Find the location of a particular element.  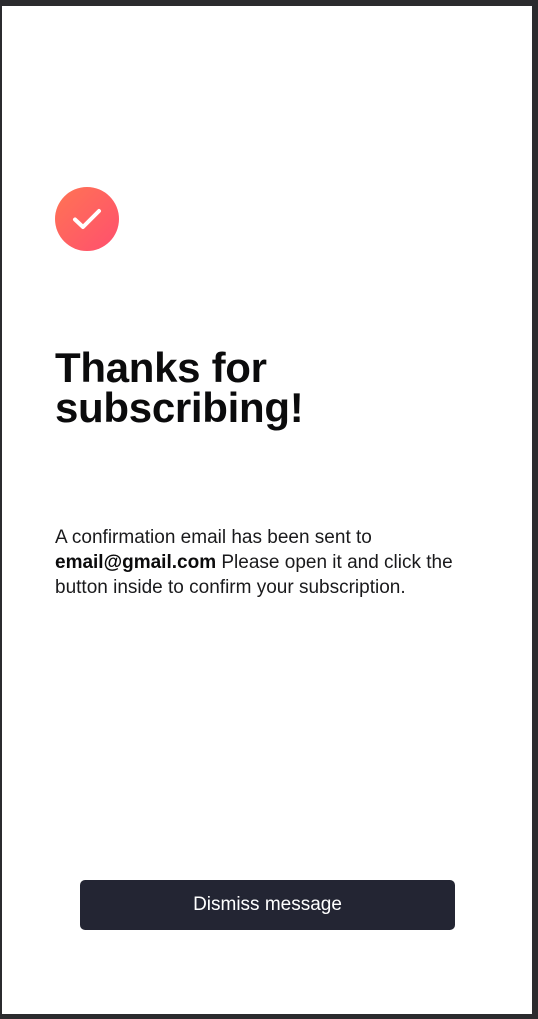

checkmark-icon is located at coordinates (87, 219).